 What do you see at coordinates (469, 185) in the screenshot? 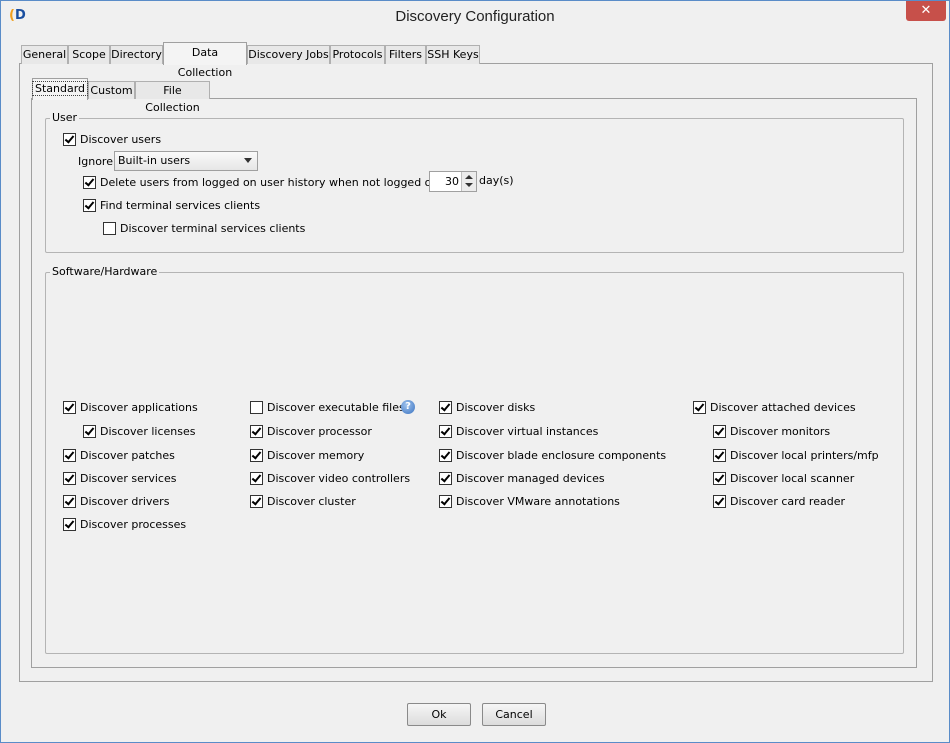
I see `spinner-down-icon` at bounding box center [469, 185].